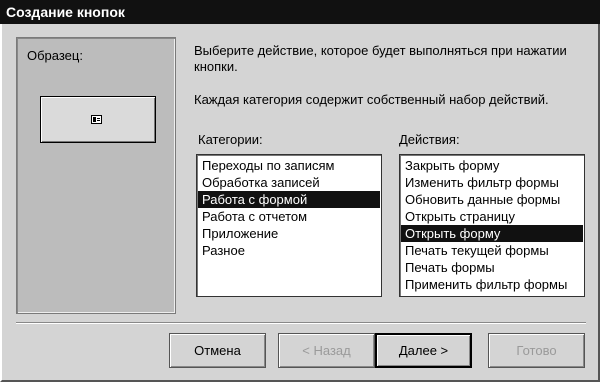 This screenshot has height=382, width=600. Describe the element at coordinates (492, 267) in the screenshot. I see `action-item: Печать формы` at that location.